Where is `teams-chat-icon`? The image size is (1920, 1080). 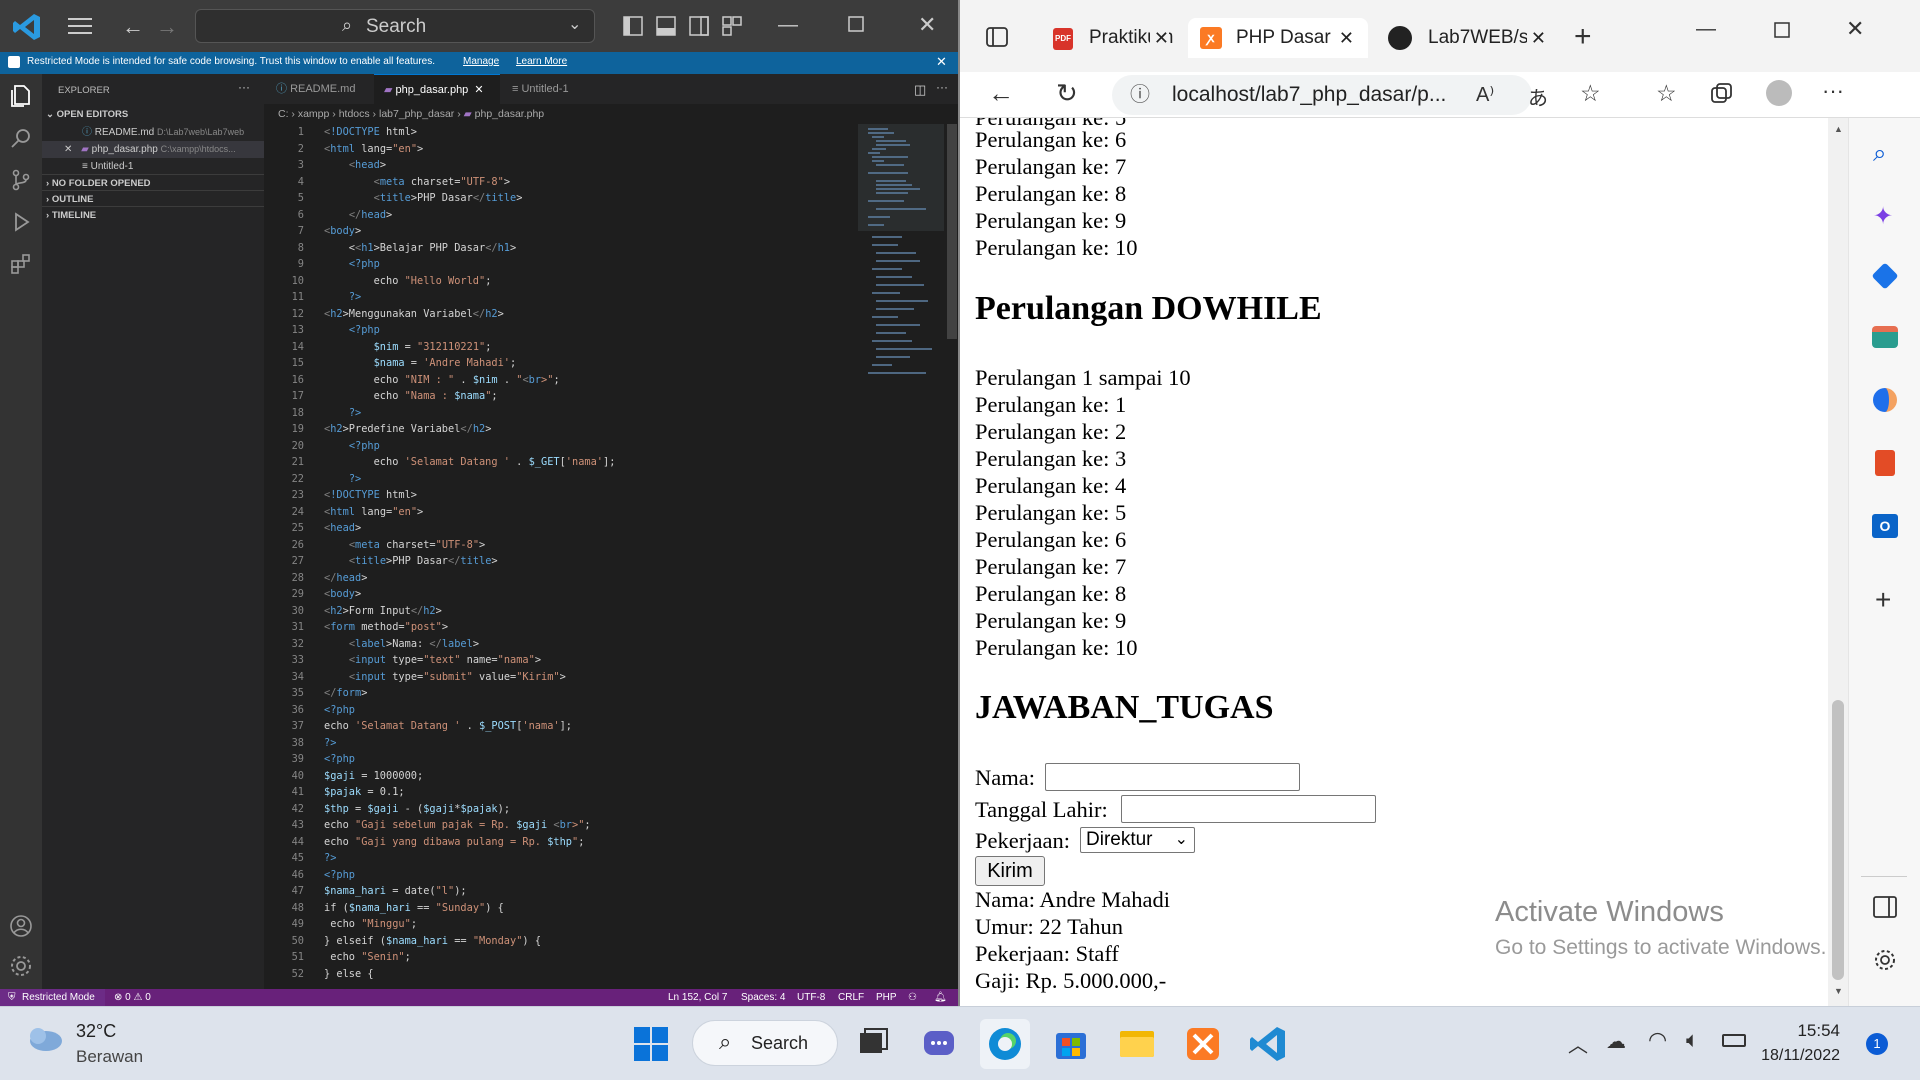
teams-chat-icon is located at coordinates (939, 1044).